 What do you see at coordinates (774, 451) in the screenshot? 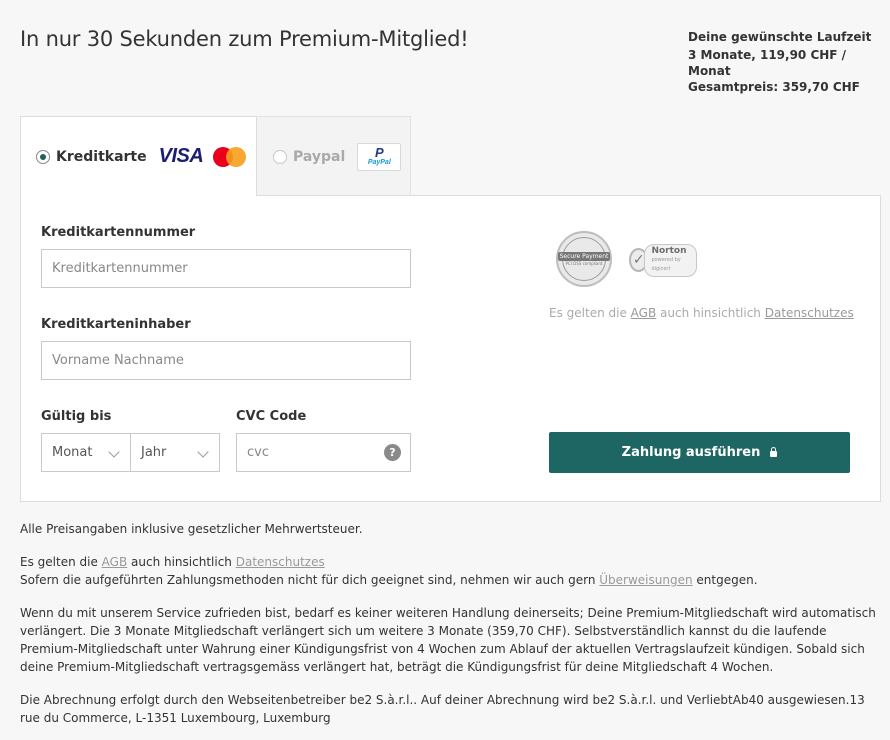
I see `lock-icon` at bounding box center [774, 451].